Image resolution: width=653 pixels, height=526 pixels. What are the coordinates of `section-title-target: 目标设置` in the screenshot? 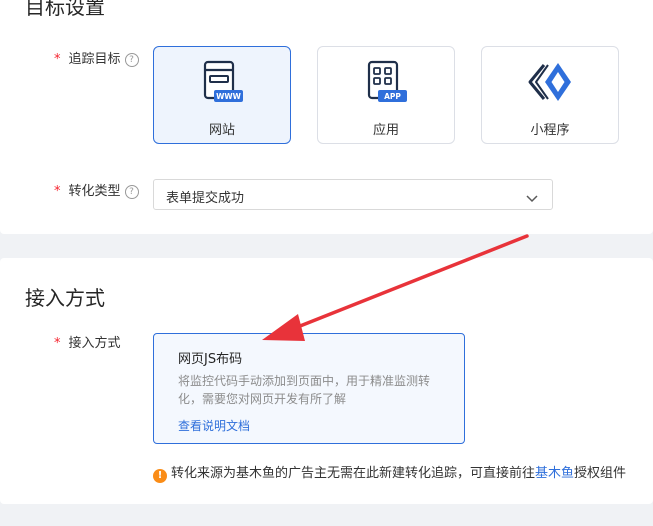 It's located at (65, 9).